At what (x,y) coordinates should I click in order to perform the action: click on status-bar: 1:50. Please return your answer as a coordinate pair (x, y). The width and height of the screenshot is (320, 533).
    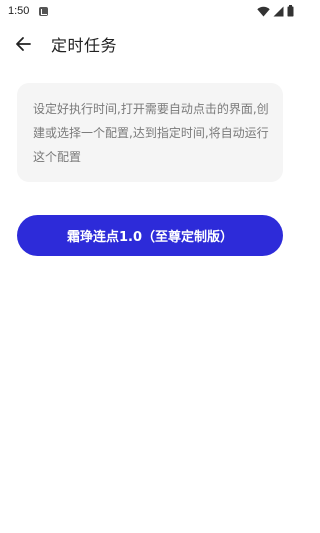
    Looking at the image, I should click on (150, 11).